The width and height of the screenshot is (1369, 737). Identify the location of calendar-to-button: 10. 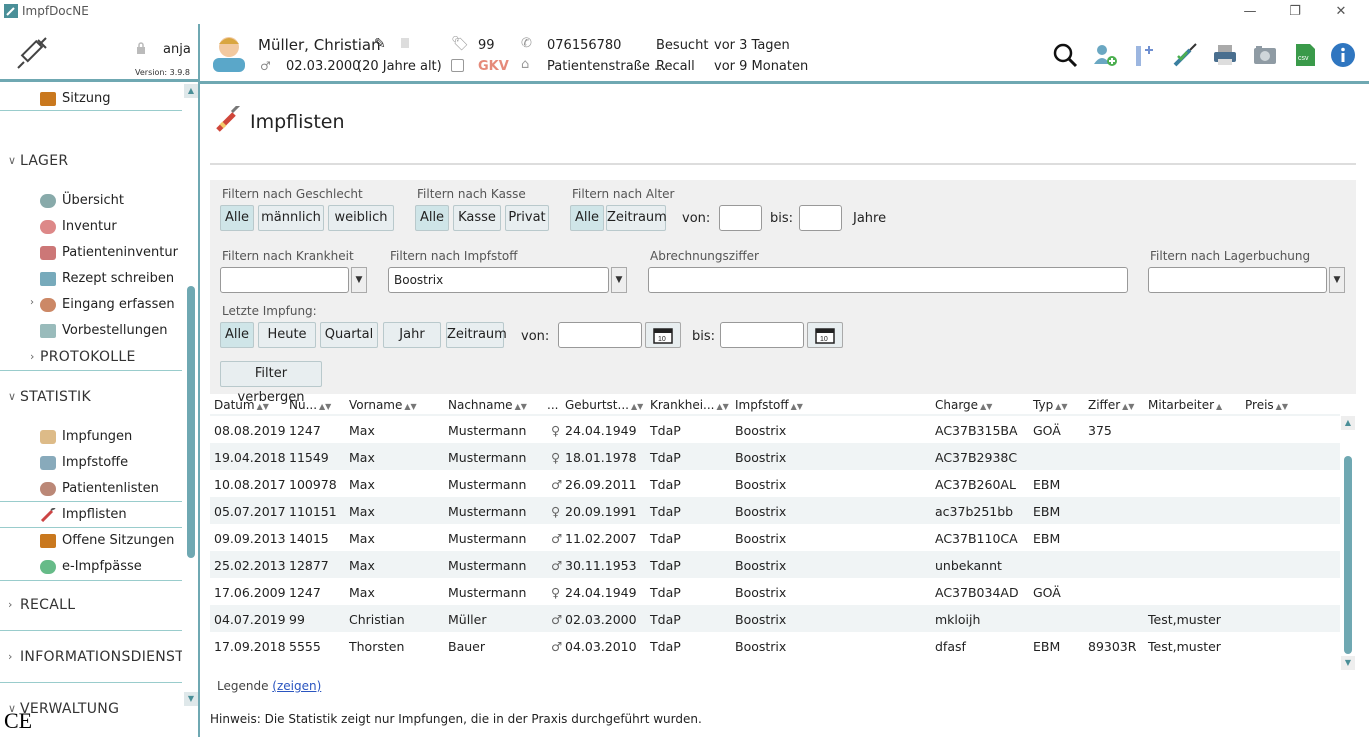
(825, 335).